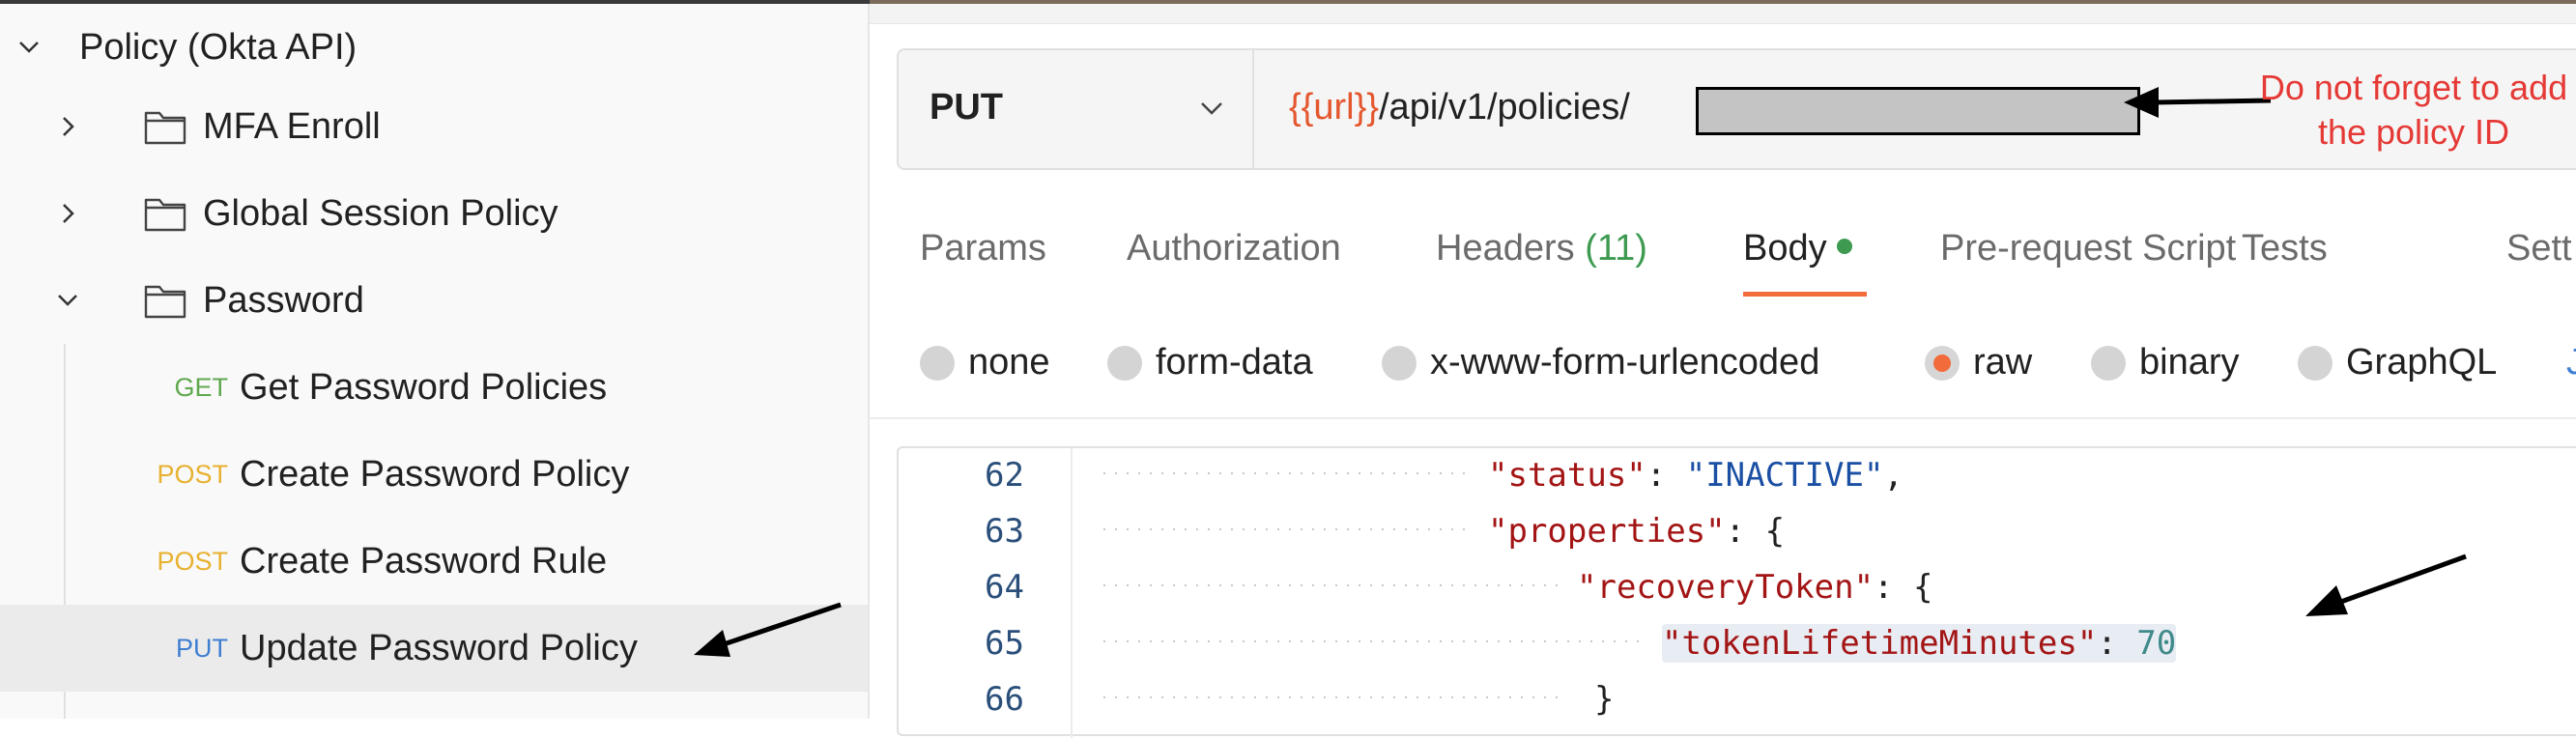  What do you see at coordinates (1616, 249) in the screenshot?
I see `headers-count: (11)` at bounding box center [1616, 249].